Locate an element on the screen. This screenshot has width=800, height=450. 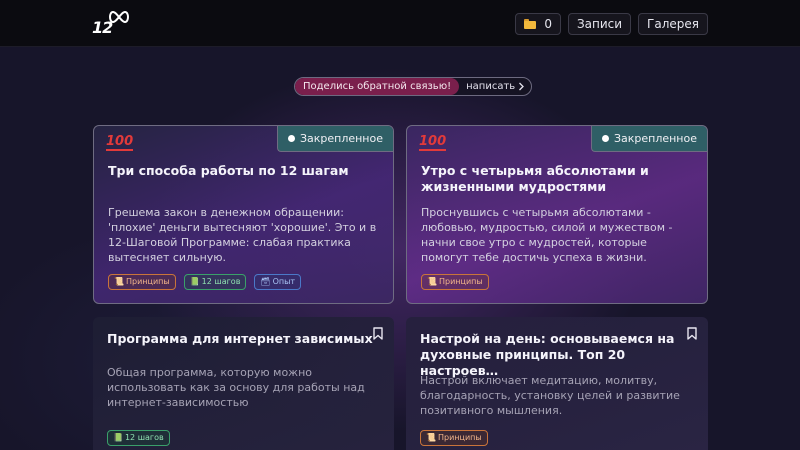
logo: 12 is located at coordinates (112, 23).